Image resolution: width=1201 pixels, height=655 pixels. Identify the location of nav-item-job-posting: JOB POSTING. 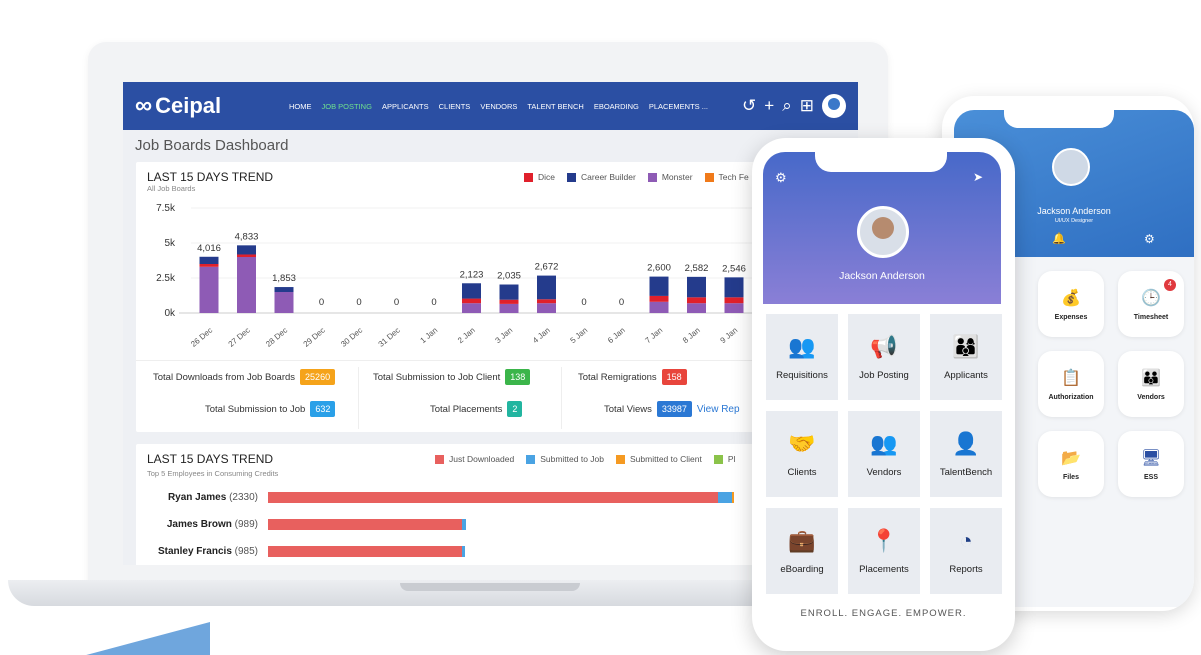
(347, 106).